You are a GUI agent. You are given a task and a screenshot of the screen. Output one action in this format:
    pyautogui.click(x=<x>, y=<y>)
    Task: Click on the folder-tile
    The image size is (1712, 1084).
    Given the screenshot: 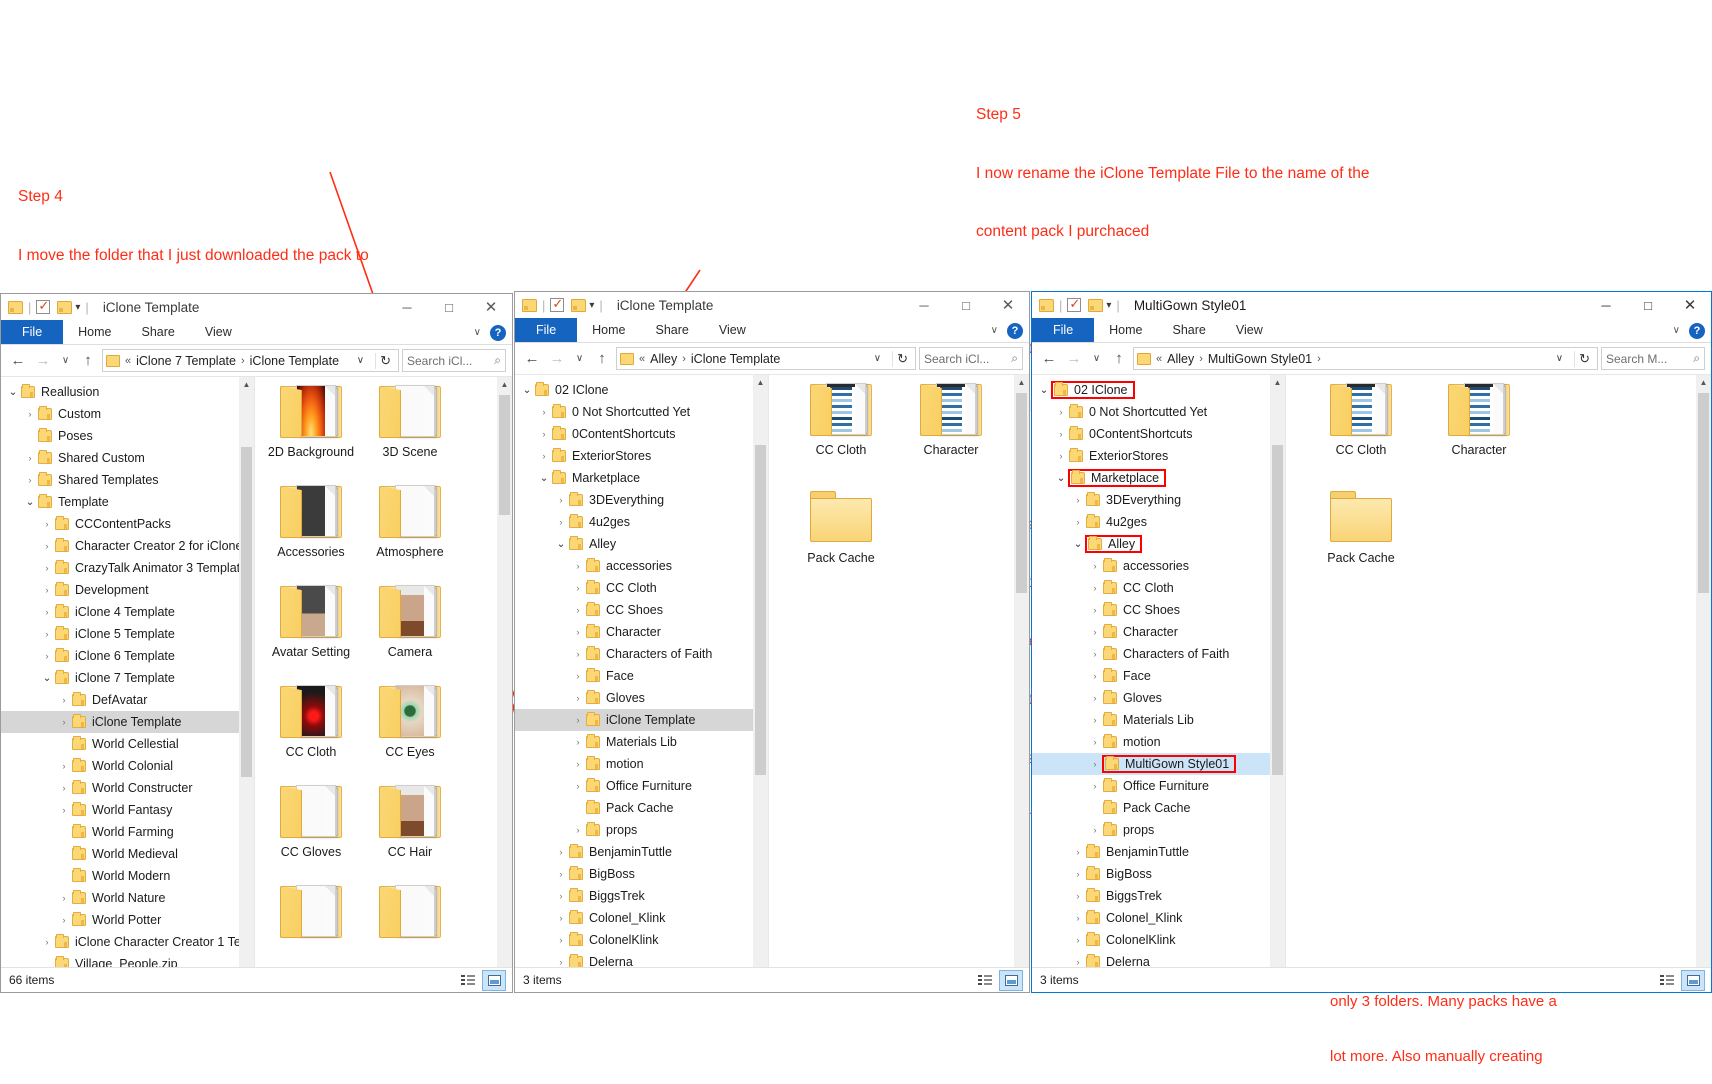 What is the action you would take?
    pyautogui.click(x=410, y=913)
    